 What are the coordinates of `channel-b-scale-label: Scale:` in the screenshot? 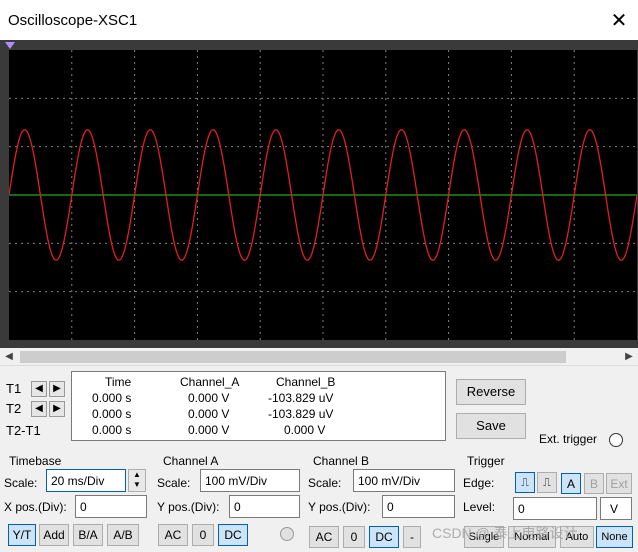 It's located at (325, 483).